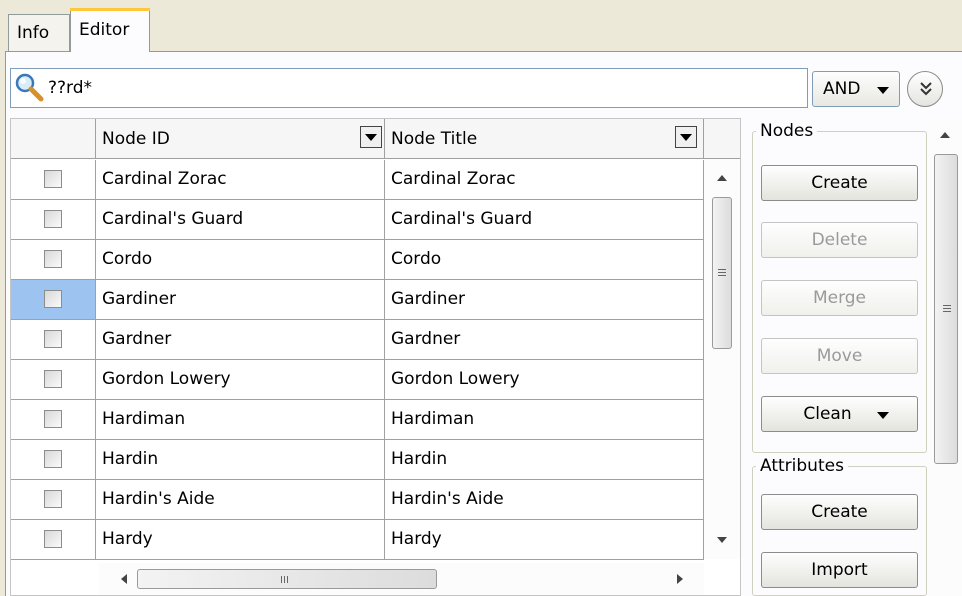 This screenshot has width=962, height=596. I want to click on node-id-cell: Gardner, so click(240, 339).